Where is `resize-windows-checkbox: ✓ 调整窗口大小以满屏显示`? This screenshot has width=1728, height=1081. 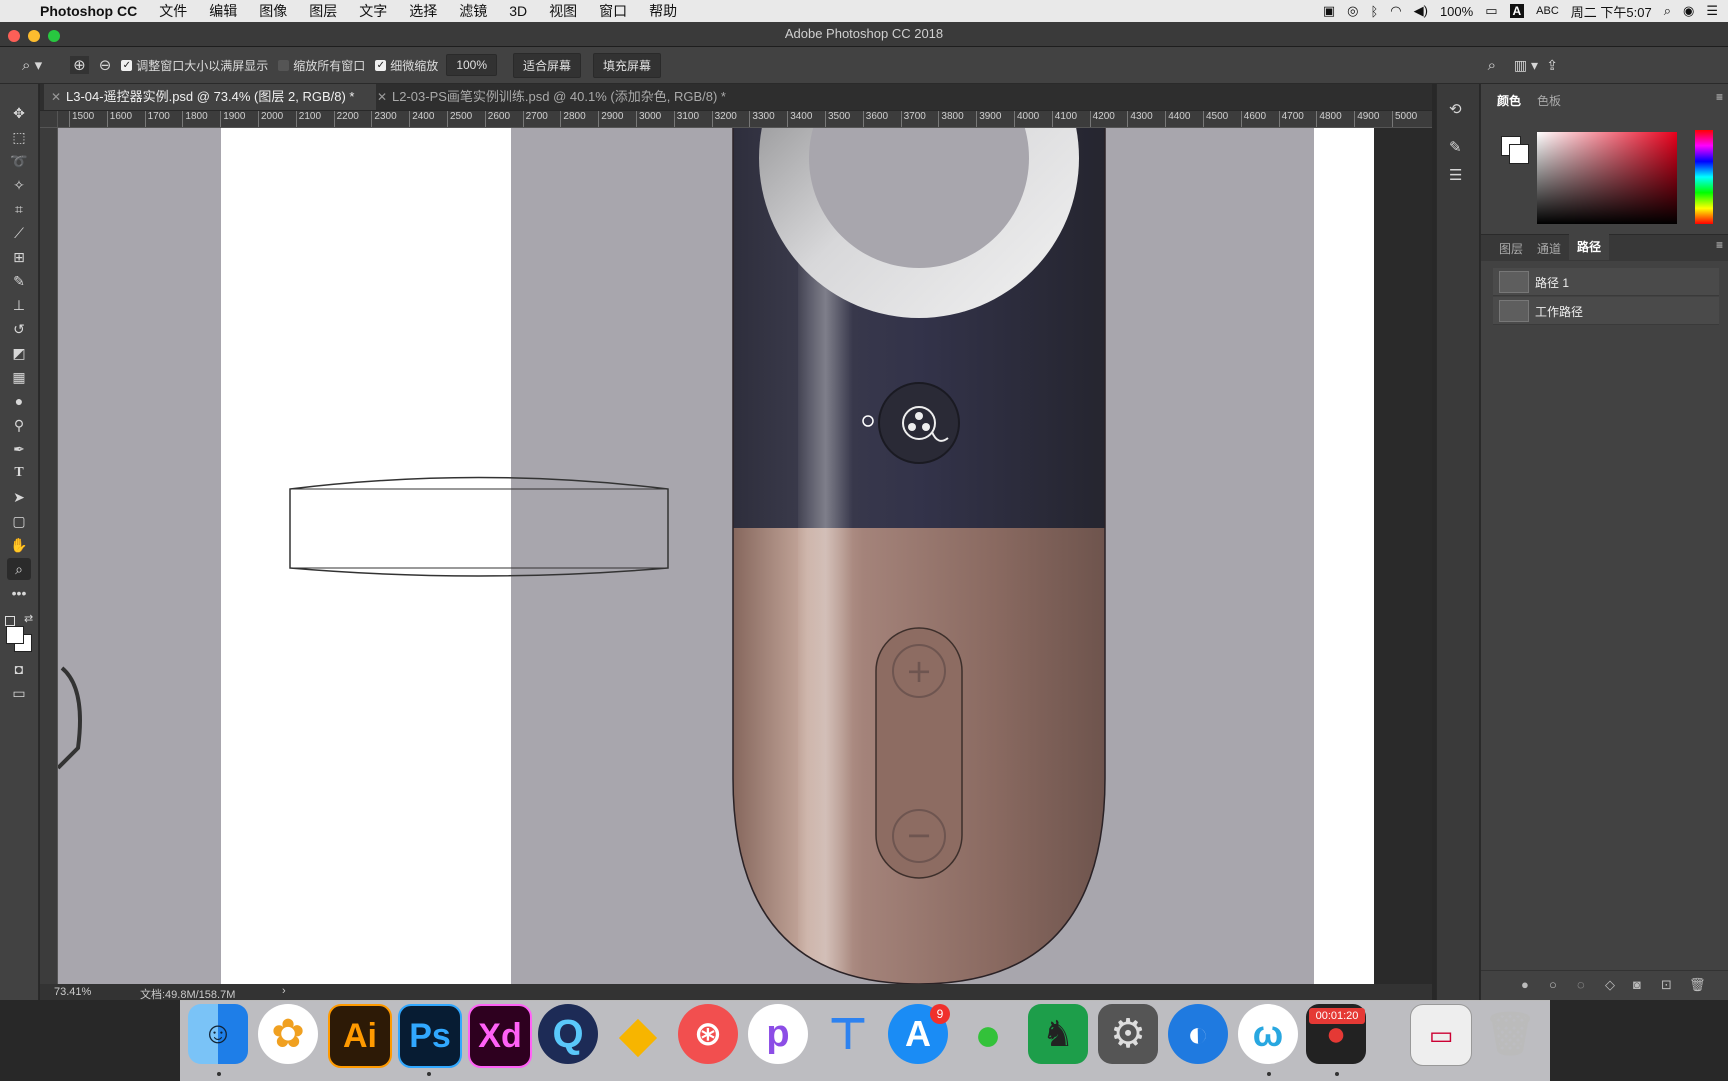
resize-windows-checkbox: ✓ 调整窗口大小以满屏显示 is located at coordinates (194, 65).